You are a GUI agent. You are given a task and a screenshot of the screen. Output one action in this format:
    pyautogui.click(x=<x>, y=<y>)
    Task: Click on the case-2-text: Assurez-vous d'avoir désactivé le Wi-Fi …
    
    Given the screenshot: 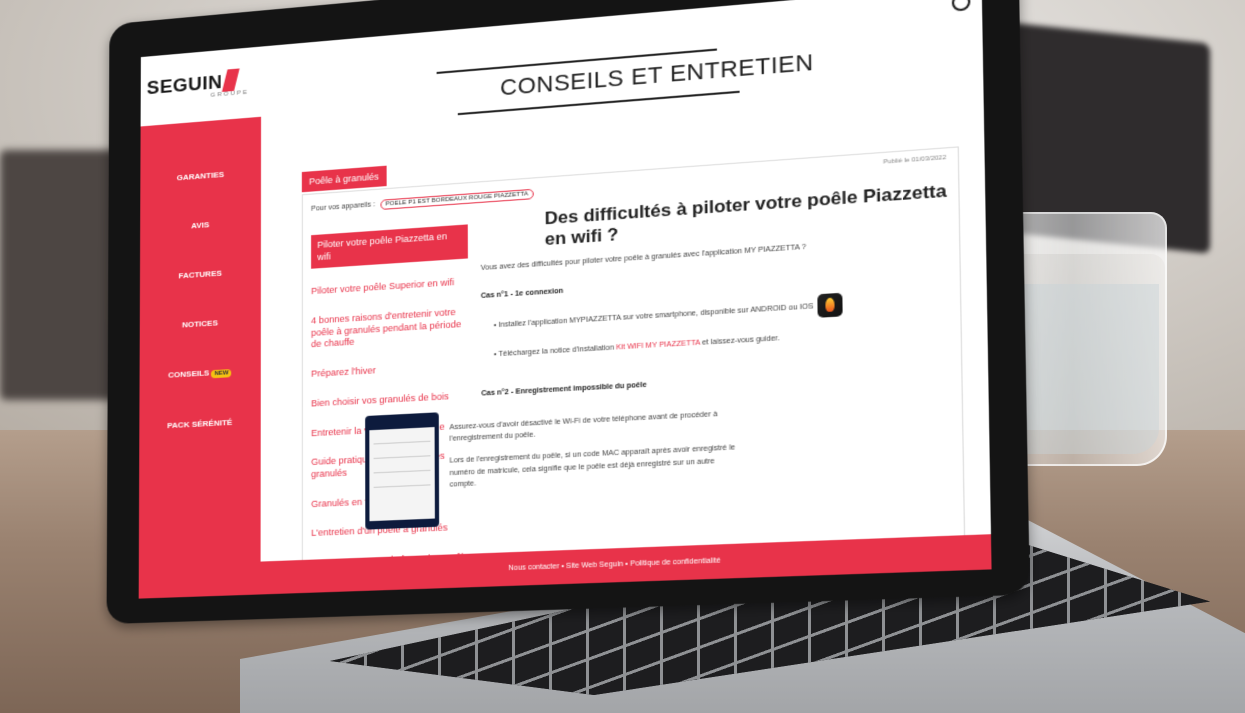 What is the action you would take?
    pyautogui.click(x=596, y=448)
    